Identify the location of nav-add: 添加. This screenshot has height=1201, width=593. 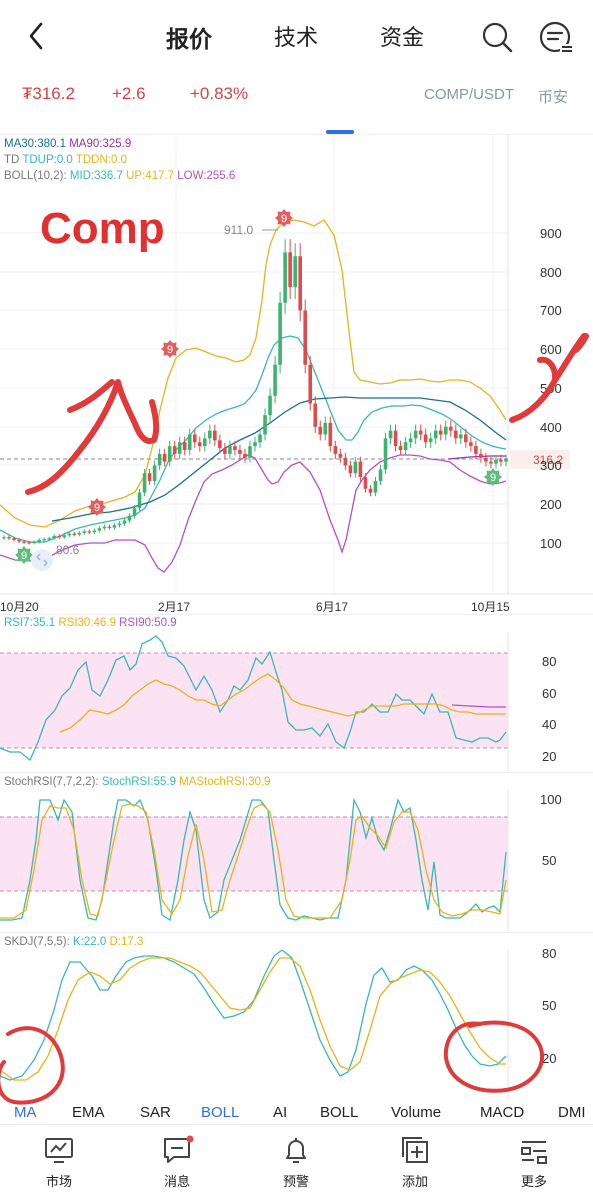
(415, 1163).